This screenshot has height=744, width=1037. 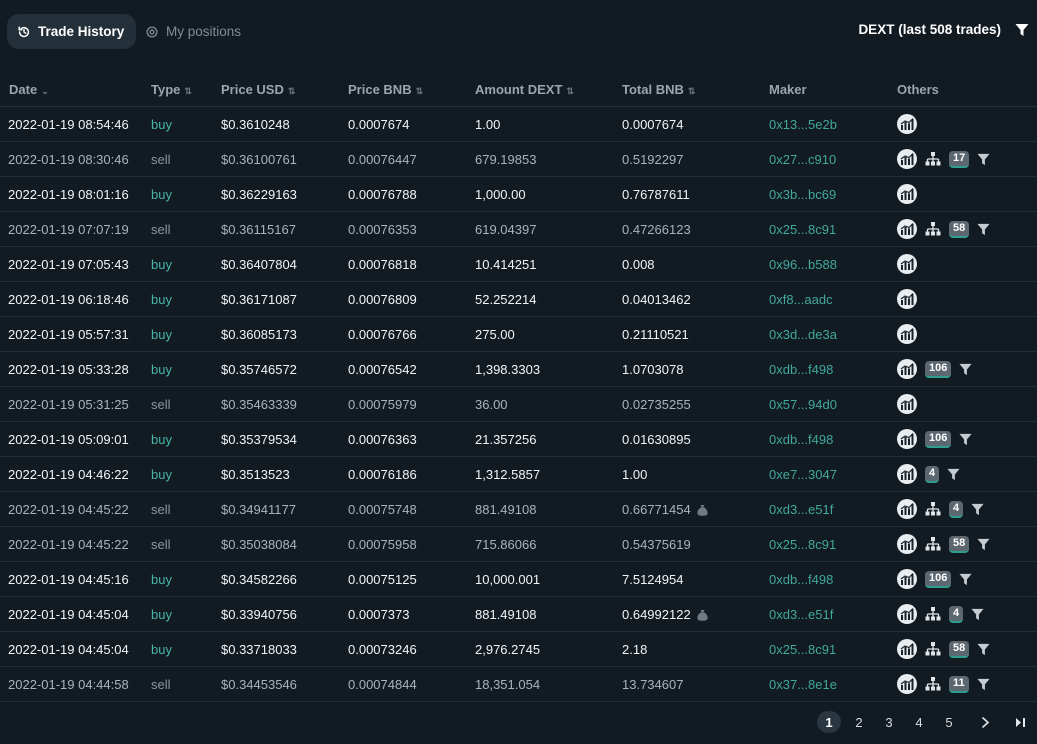 I want to click on cell-type: buy, so click(x=186, y=649).